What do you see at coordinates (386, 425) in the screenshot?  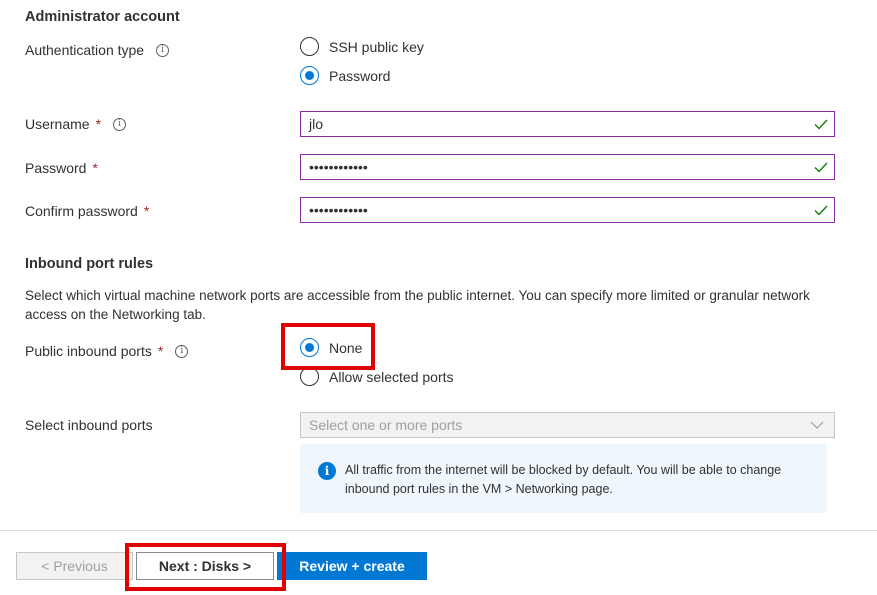 I see `select-ports-placeholder: Select one or more ports` at bounding box center [386, 425].